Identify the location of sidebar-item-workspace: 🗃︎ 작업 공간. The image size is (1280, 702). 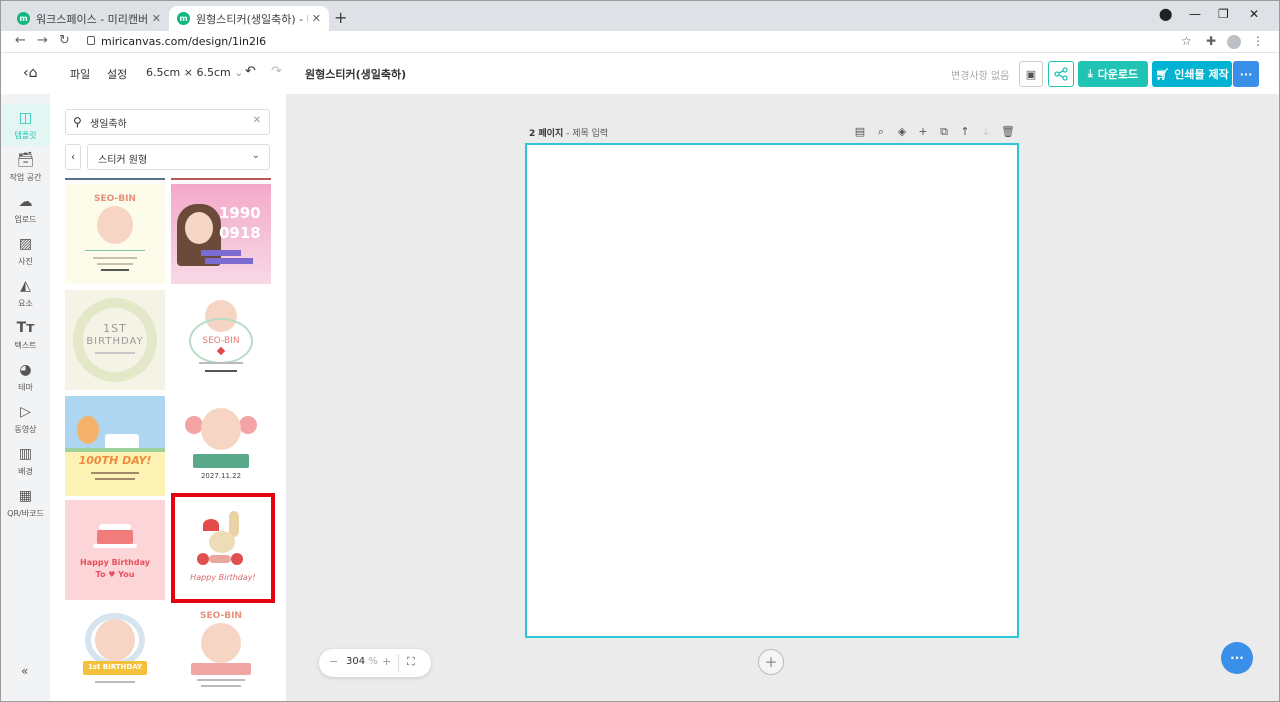
(25, 167).